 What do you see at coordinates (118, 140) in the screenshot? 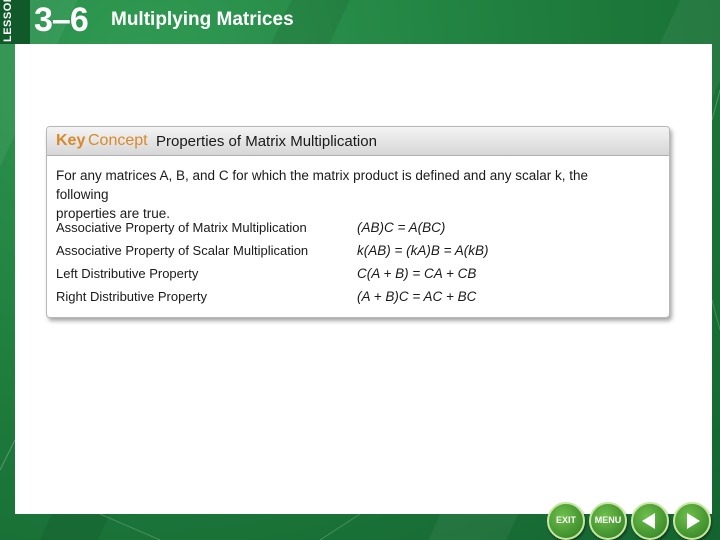
I see `key-concept-label-concept: Concept` at bounding box center [118, 140].